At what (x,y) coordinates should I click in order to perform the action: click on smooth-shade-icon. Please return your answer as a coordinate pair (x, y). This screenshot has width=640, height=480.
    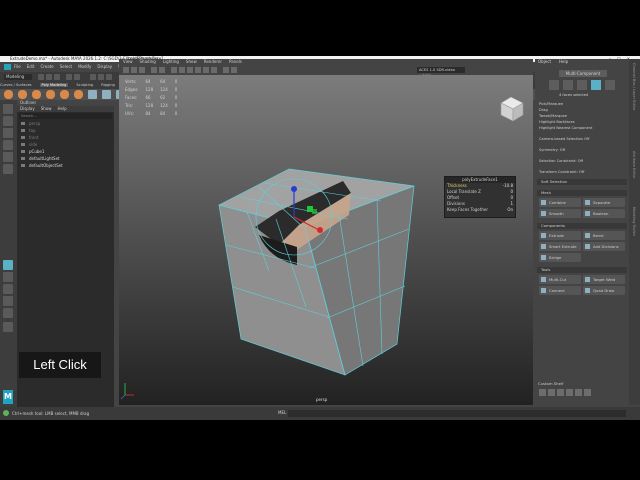
    Looking at the image, I should click on (182, 70).